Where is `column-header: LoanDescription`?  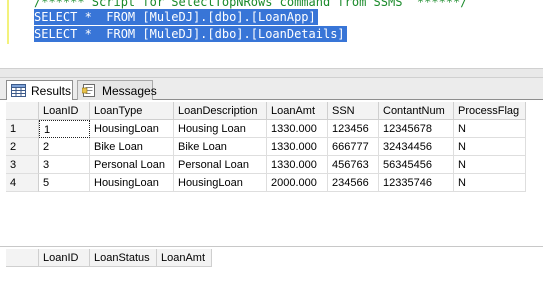 column-header: LoanDescription is located at coordinates (220, 111).